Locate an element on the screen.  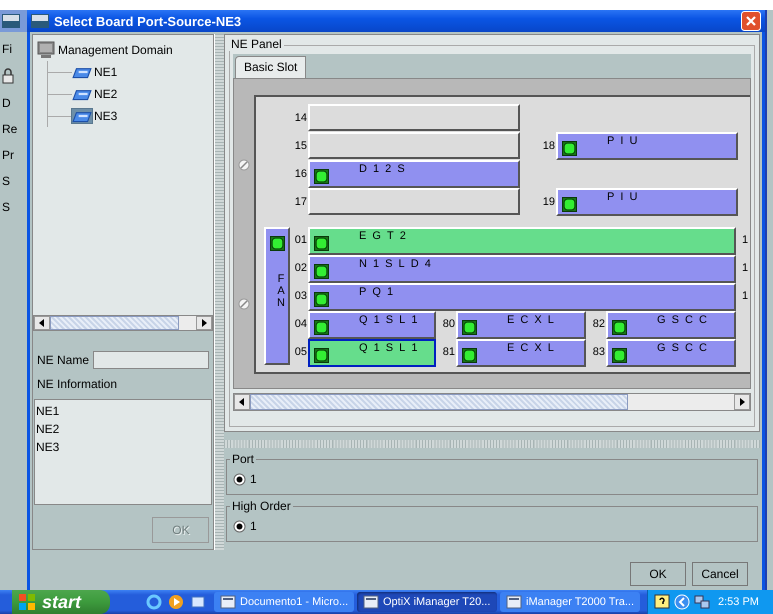
board-slot: N1SLD4 is located at coordinates (522, 269).